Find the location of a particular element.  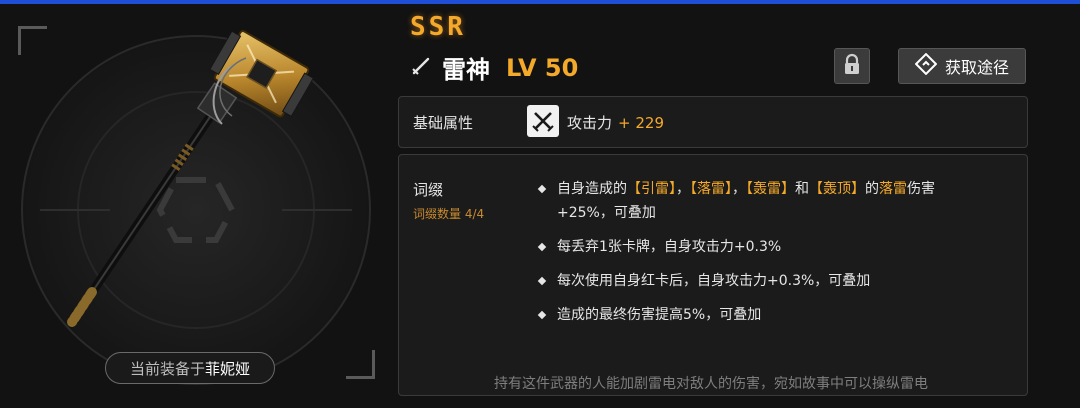

base-attributes-panel: 基础属性 攻击力 + 229 is located at coordinates (713, 122).